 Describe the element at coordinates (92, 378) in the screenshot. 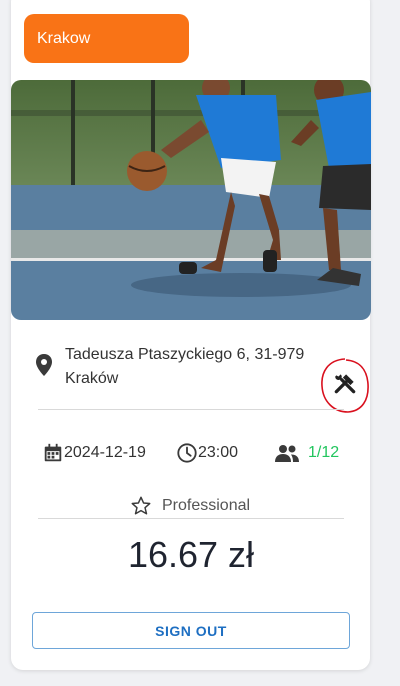

I see `address-line-2: Kraków` at that location.